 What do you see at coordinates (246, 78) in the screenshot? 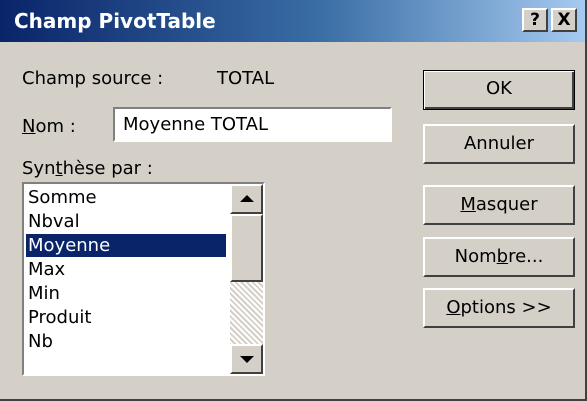
I see `source-field-value: TOTAL` at bounding box center [246, 78].